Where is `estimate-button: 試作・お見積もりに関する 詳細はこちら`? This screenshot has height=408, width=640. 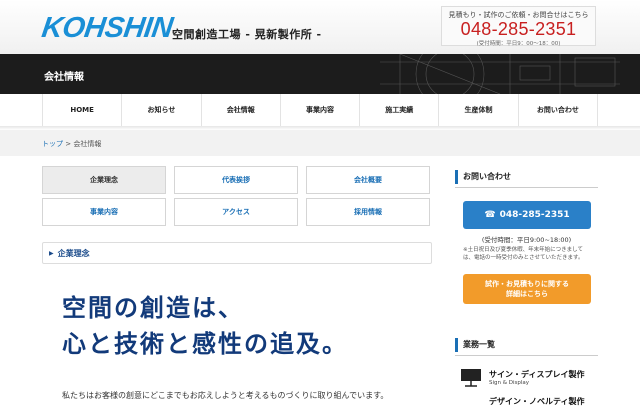 estimate-button: 試作・お見積もりに関する 詳細はこちら is located at coordinates (527, 289).